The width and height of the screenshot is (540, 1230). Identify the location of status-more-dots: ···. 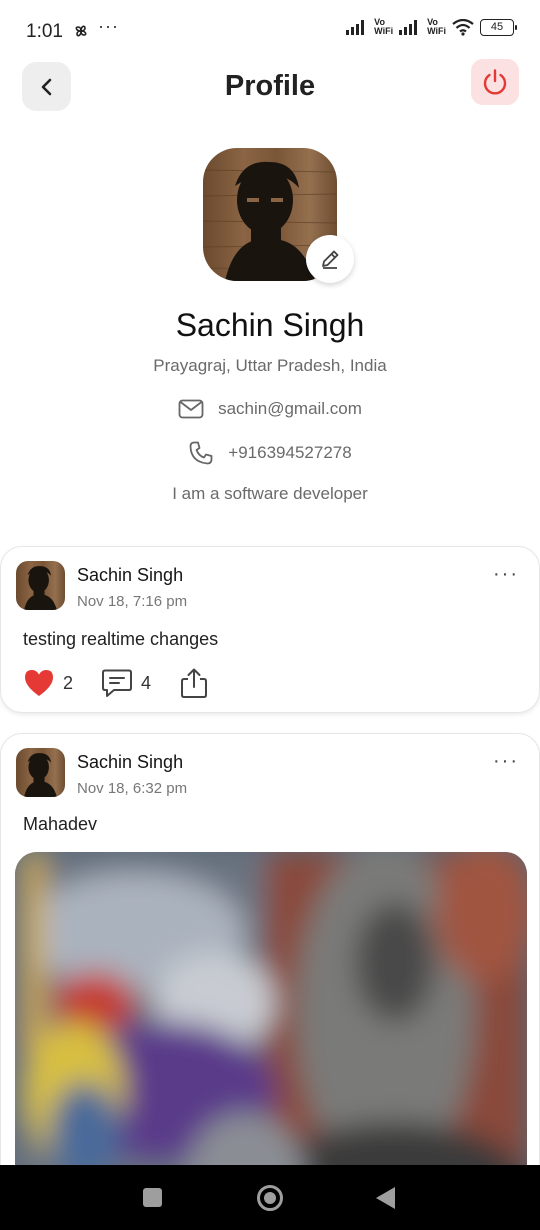
(108, 26).